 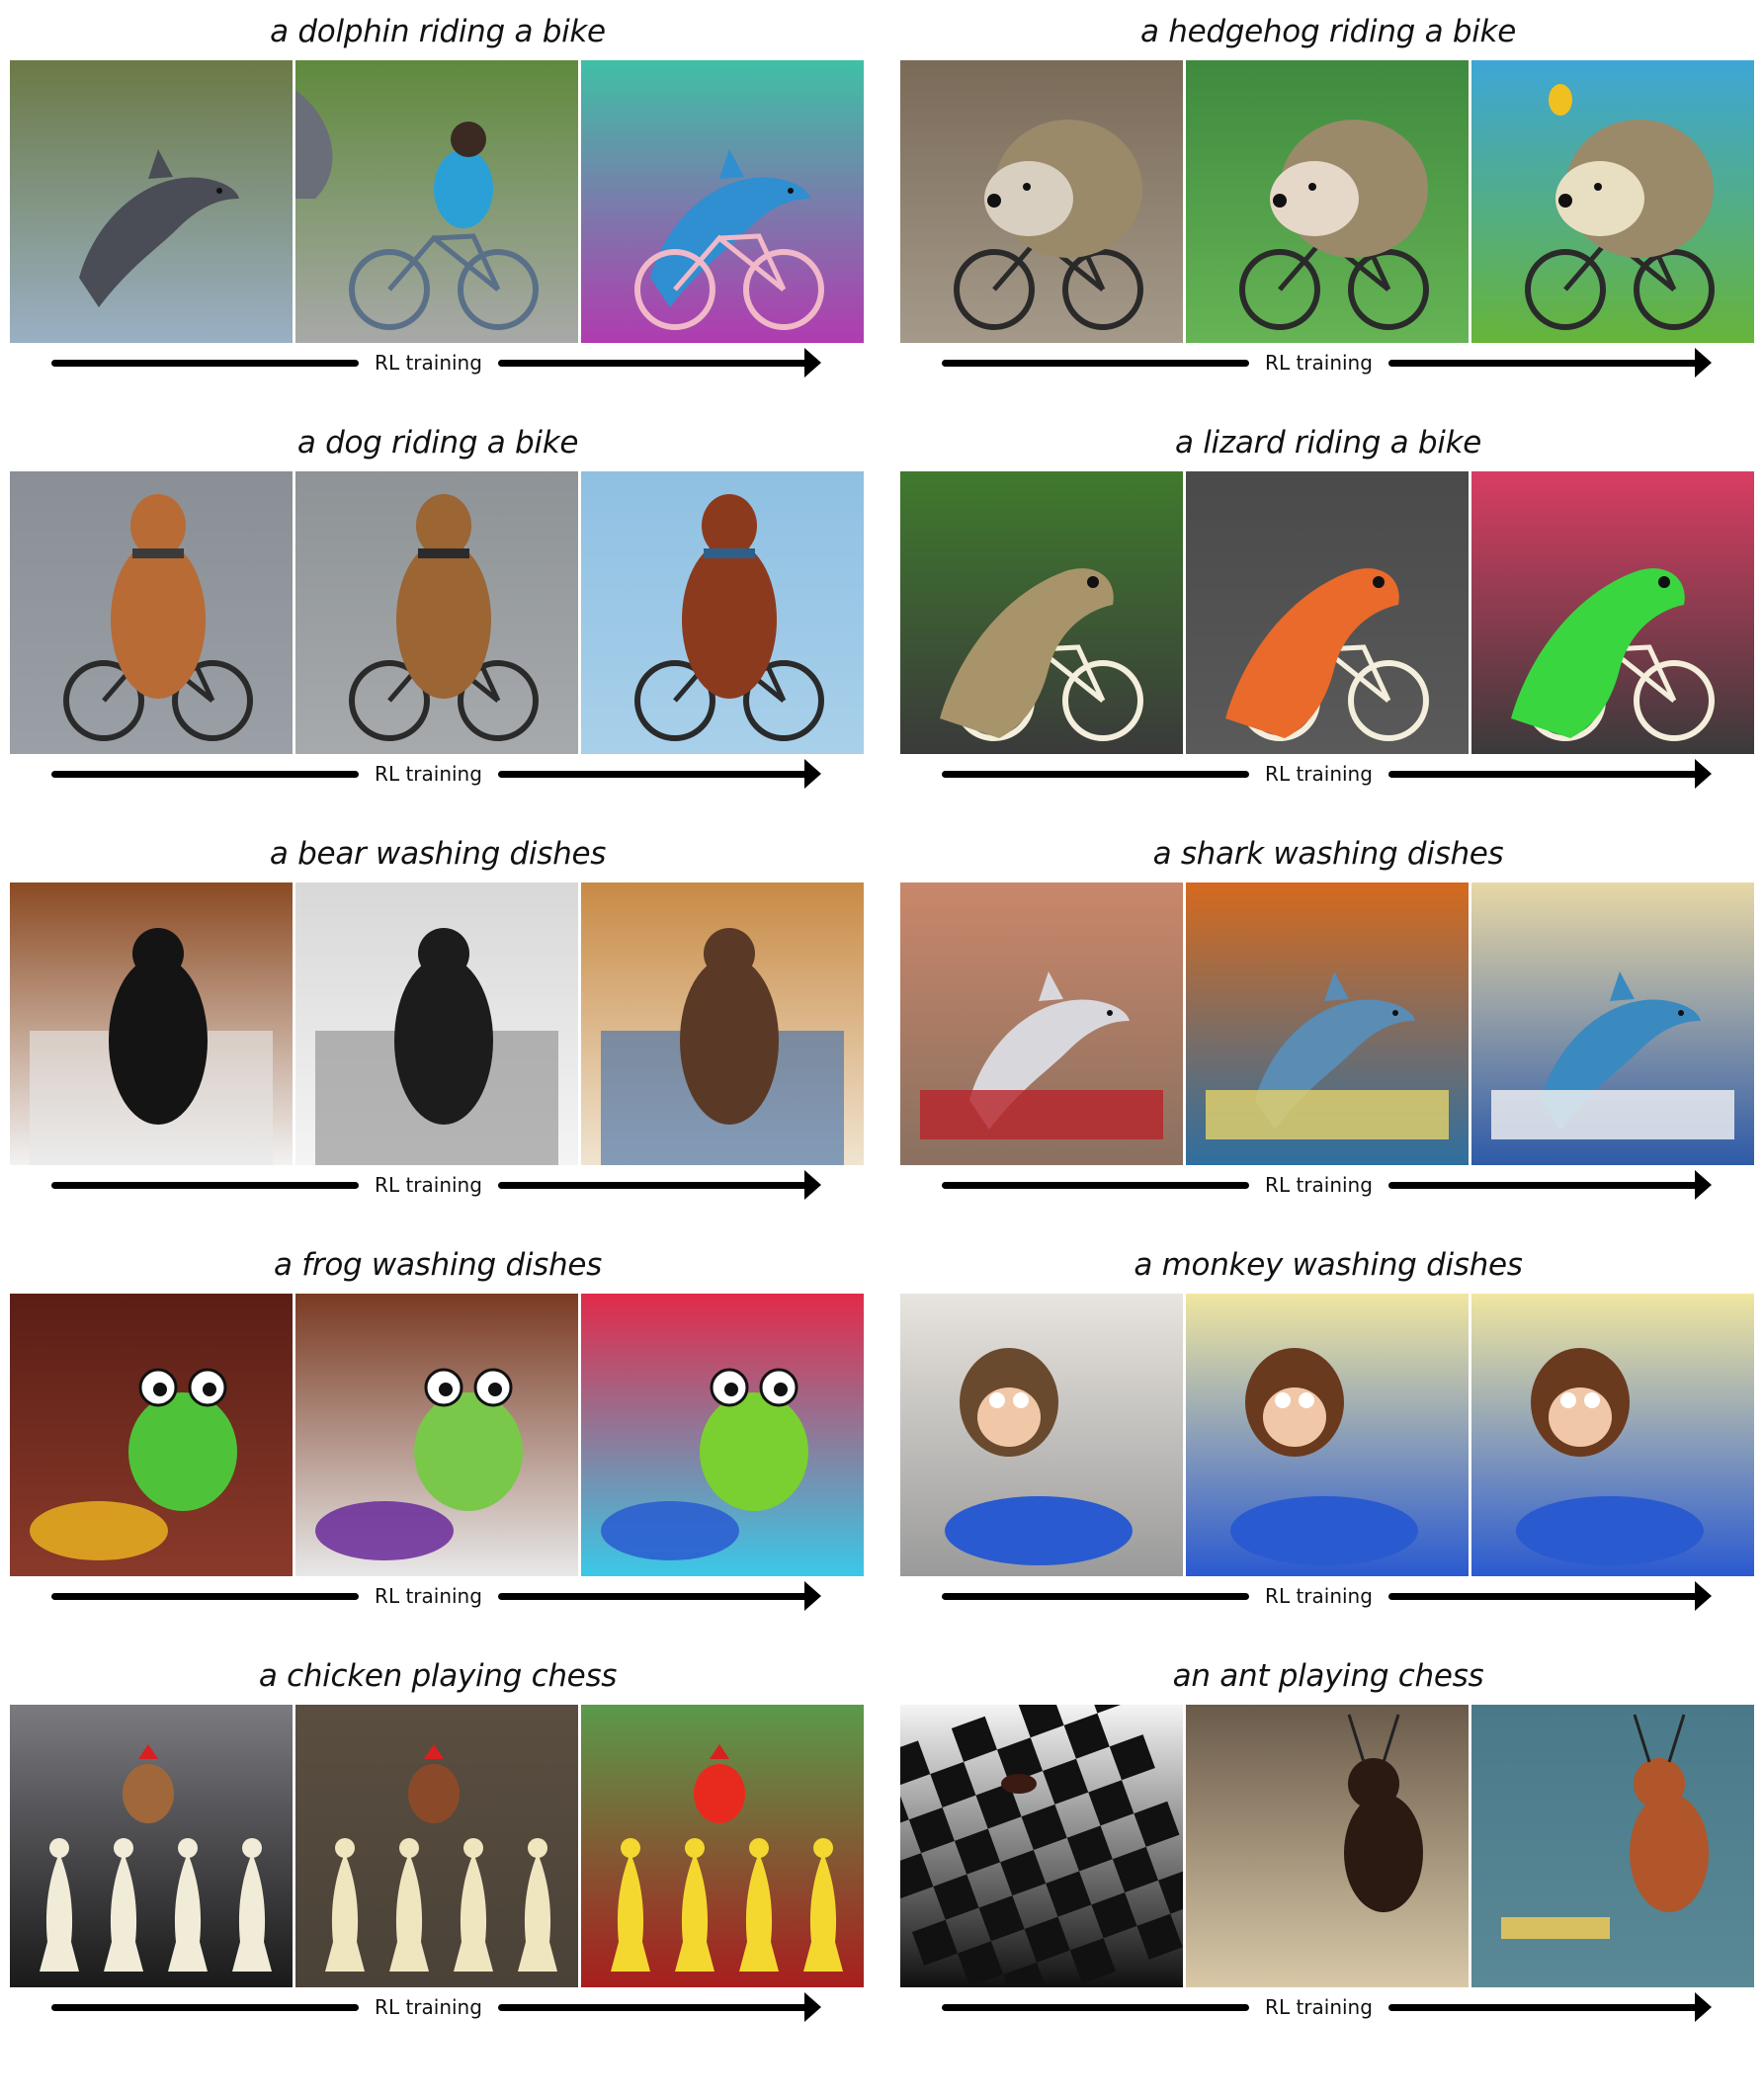 What do you see at coordinates (1669, 1853) in the screenshot?
I see `ant-body` at bounding box center [1669, 1853].